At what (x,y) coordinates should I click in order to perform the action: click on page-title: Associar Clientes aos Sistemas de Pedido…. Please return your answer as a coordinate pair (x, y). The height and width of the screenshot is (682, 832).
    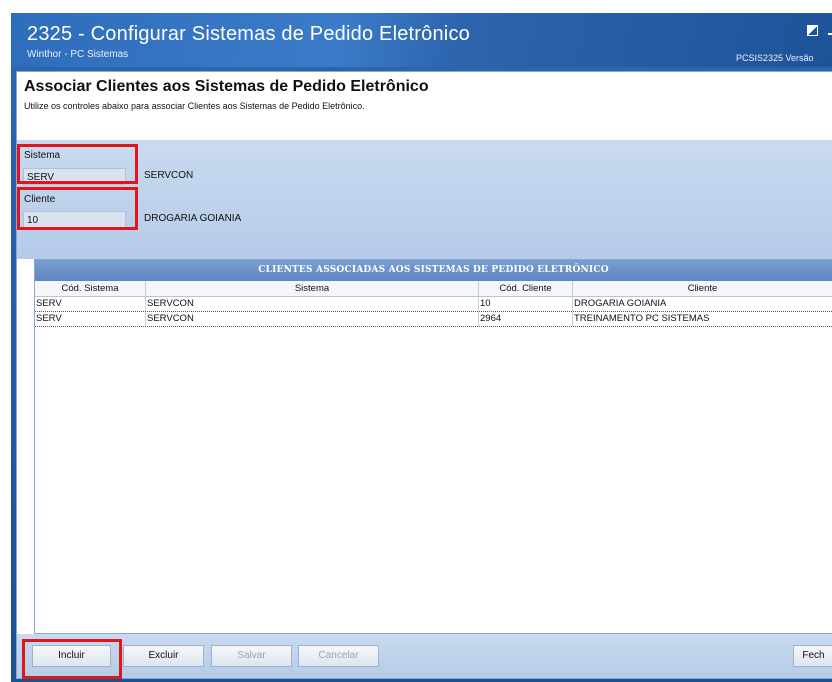
    Looking at the image, I should click on (226, 87).